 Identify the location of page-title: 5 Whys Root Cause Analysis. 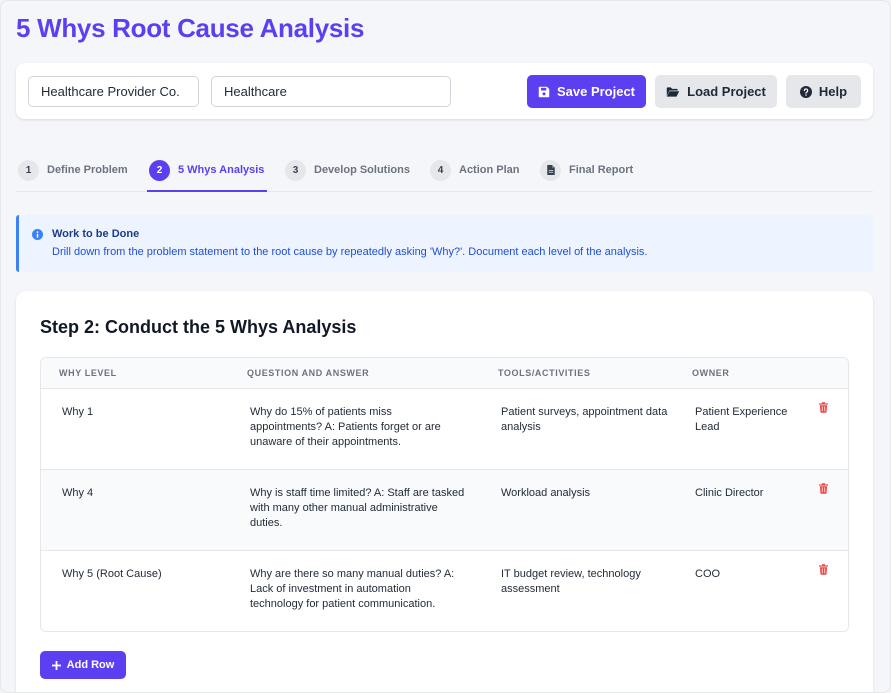
(190, 28).